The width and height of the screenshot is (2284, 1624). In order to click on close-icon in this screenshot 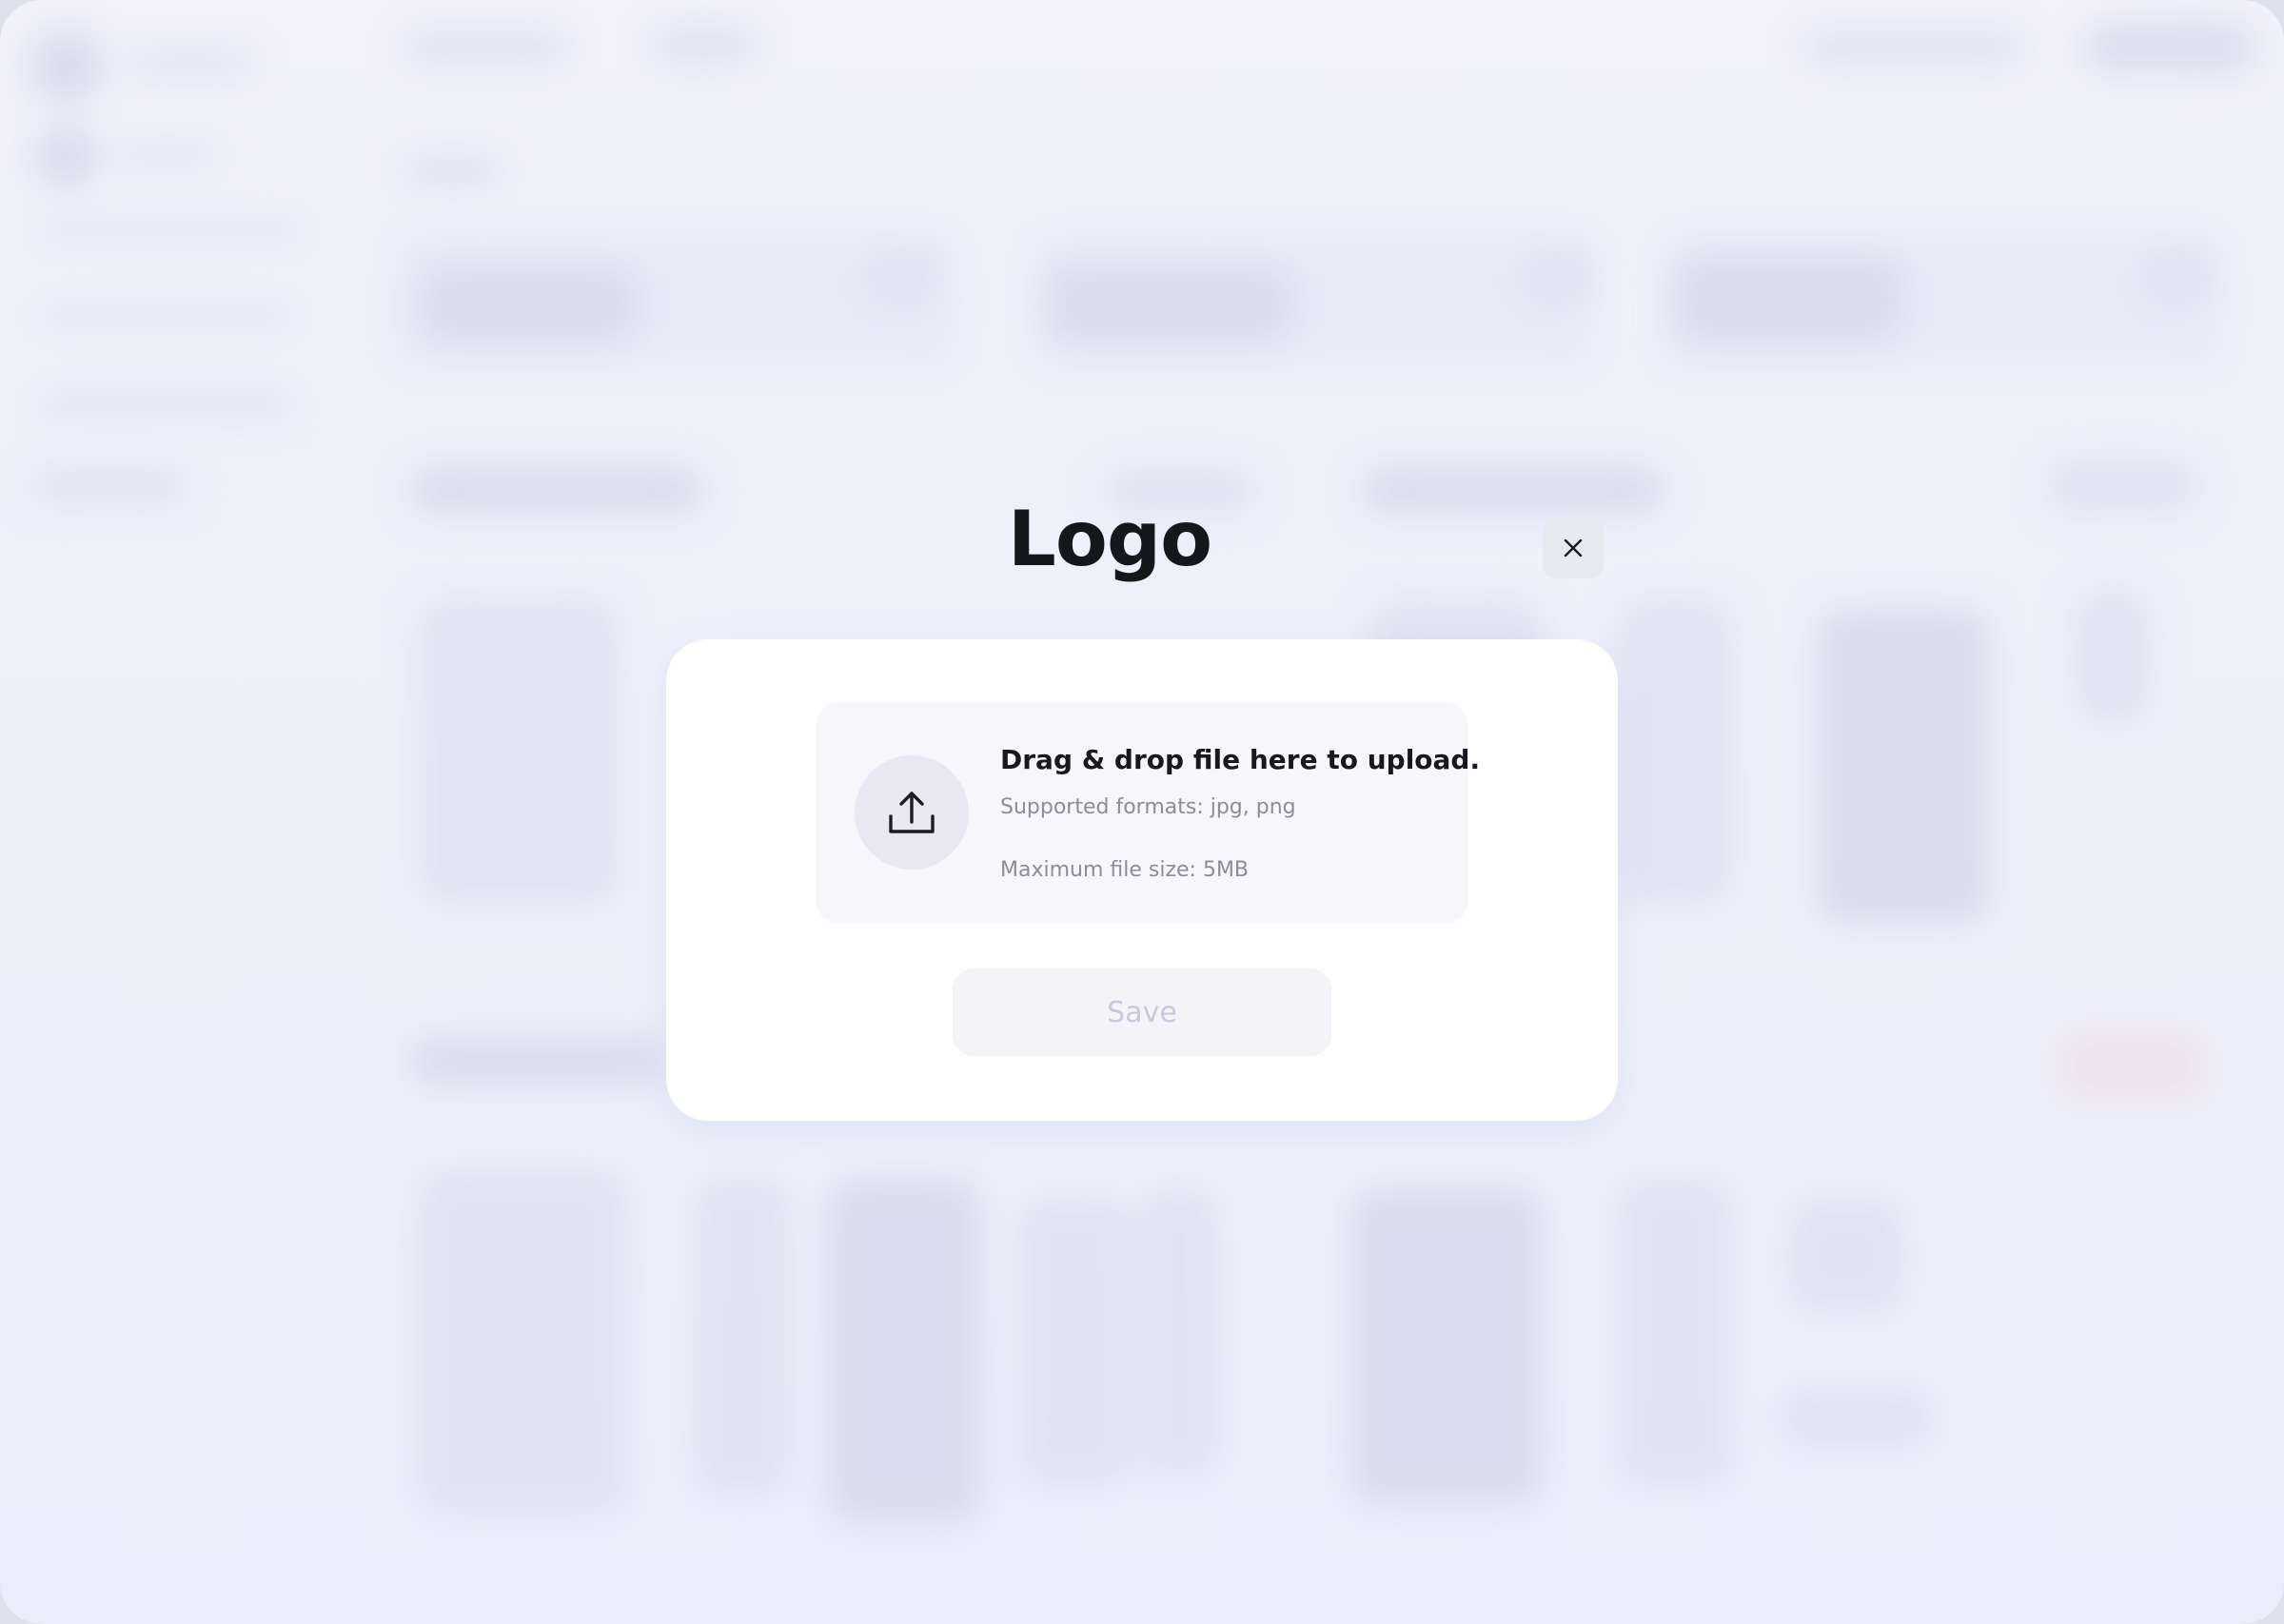, I will do `click(1573, 548)`.